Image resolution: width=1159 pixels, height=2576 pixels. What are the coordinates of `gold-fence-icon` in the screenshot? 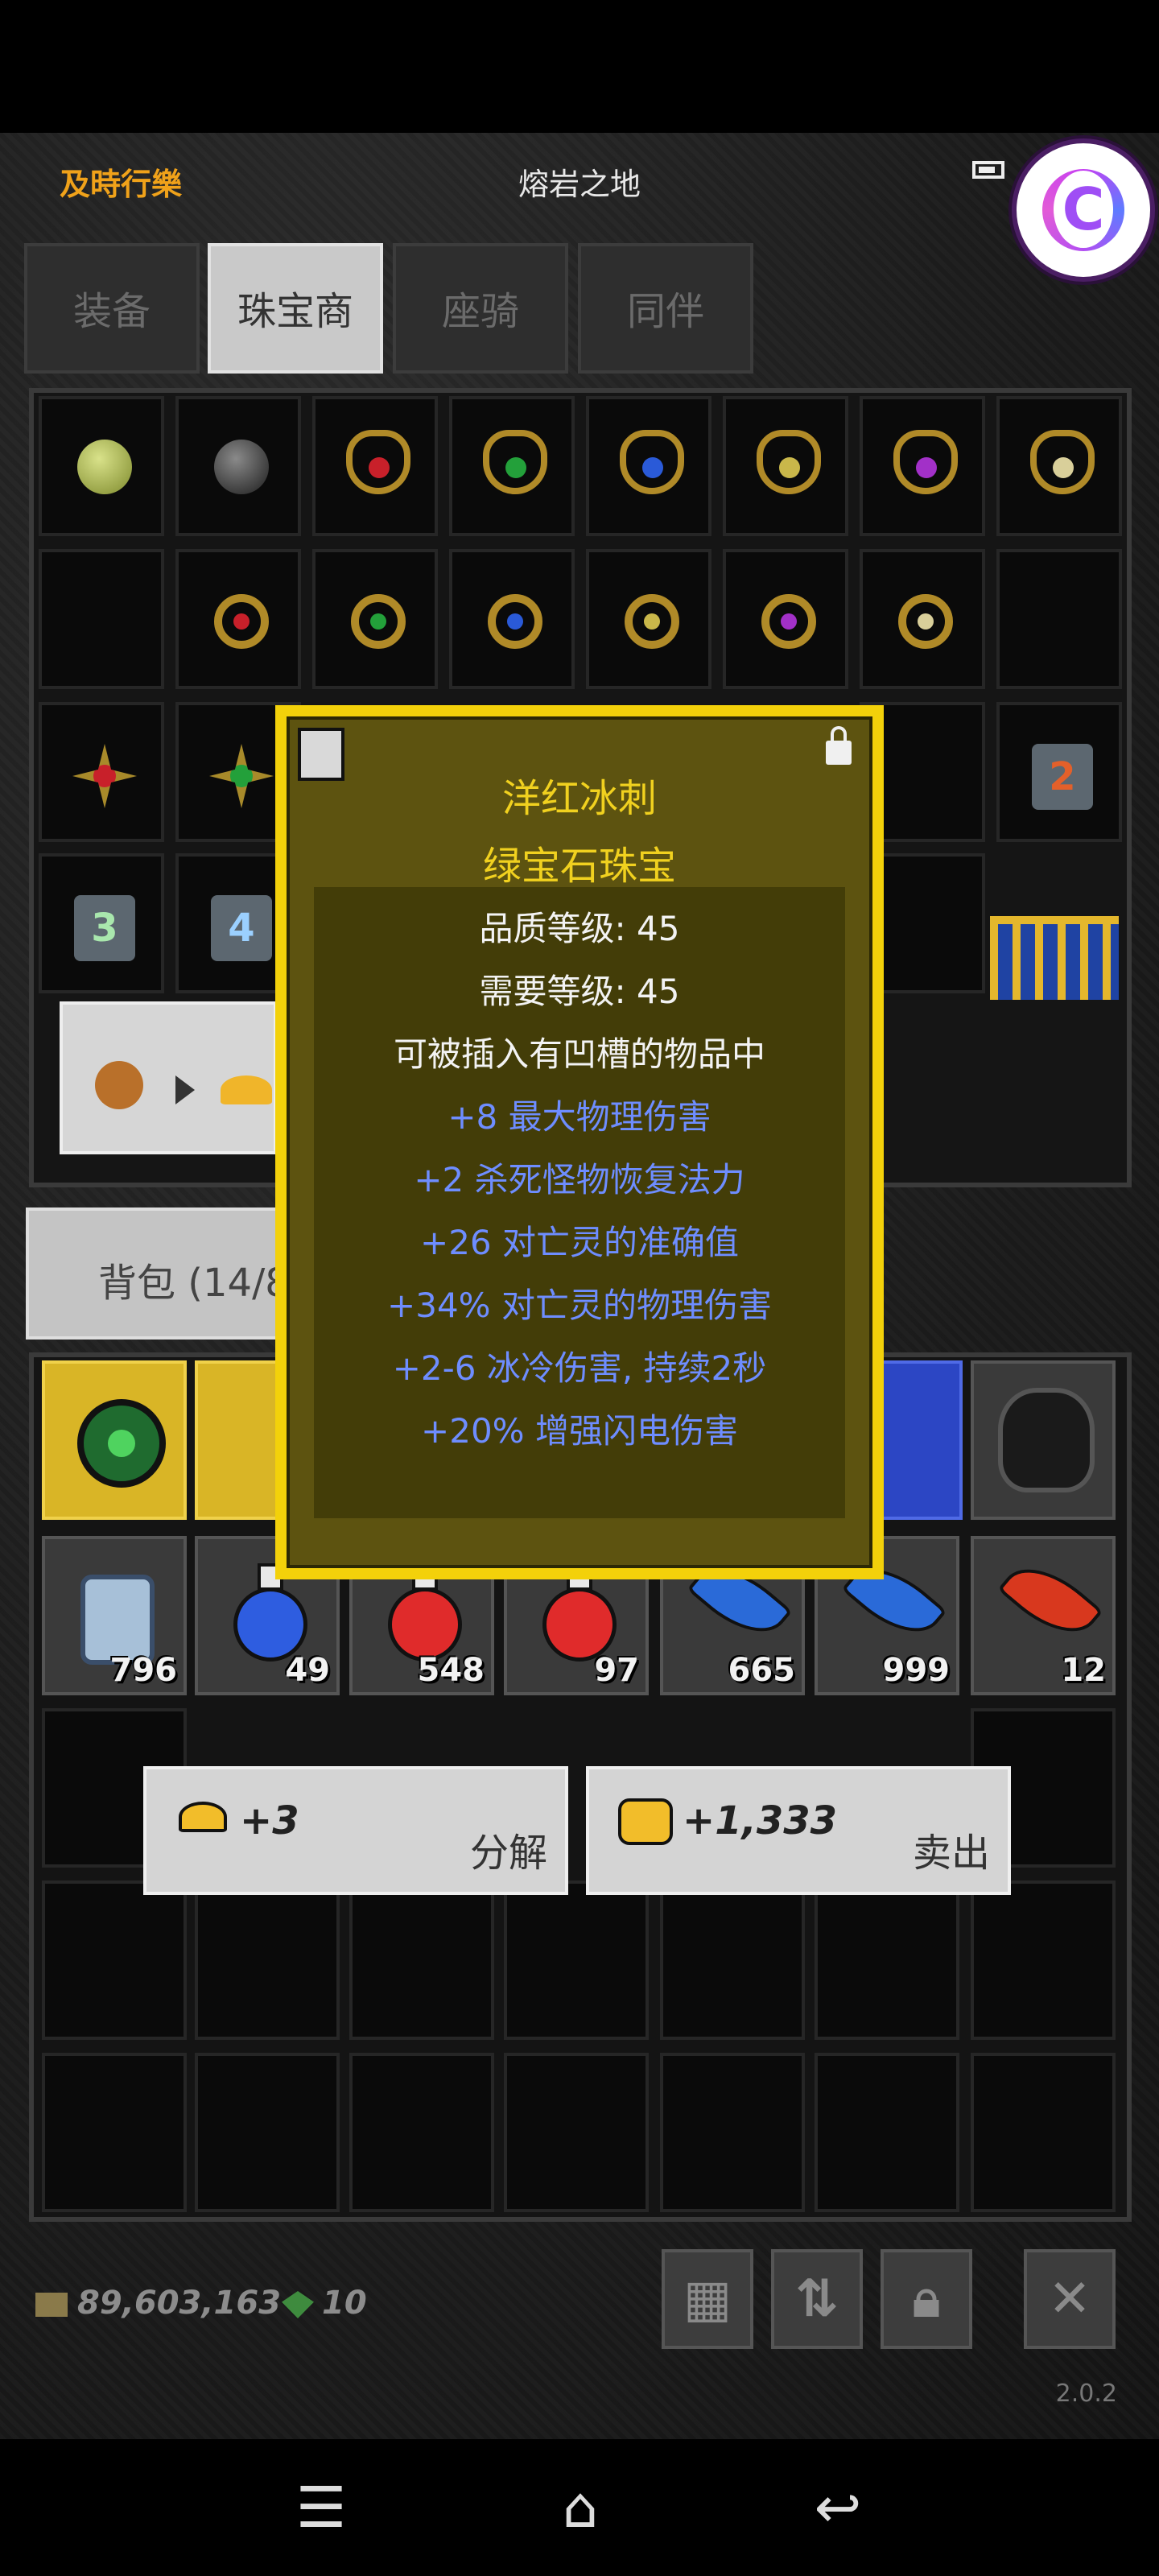 It's located at (1054, 958).